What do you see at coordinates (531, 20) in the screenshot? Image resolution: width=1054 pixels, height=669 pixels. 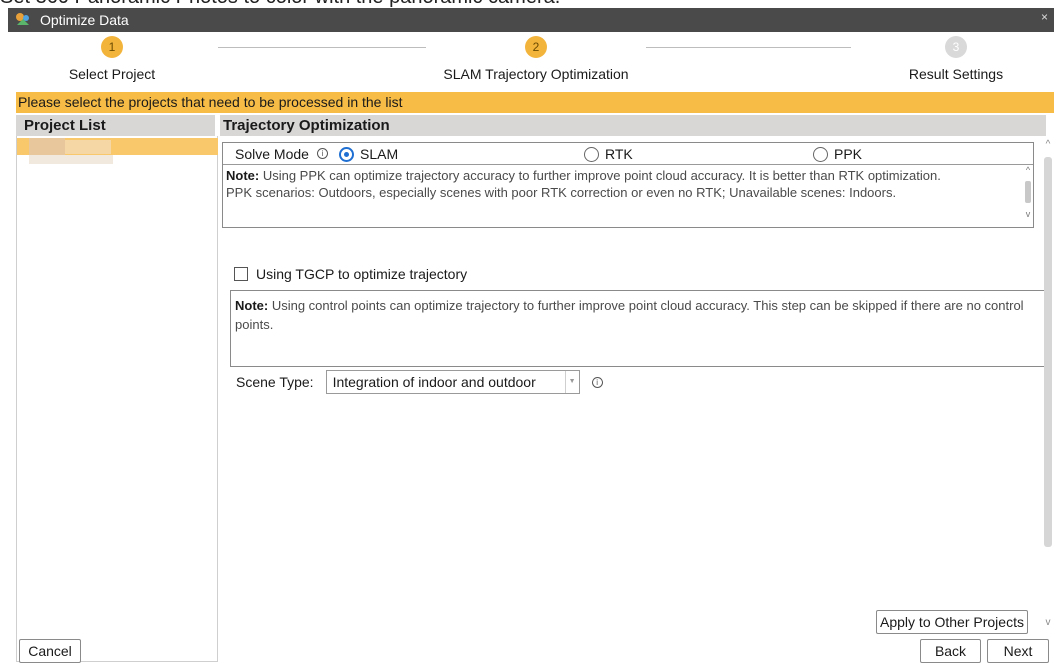 I see `title-bar: Optimize Data ×` at bounding box center [531, 20].